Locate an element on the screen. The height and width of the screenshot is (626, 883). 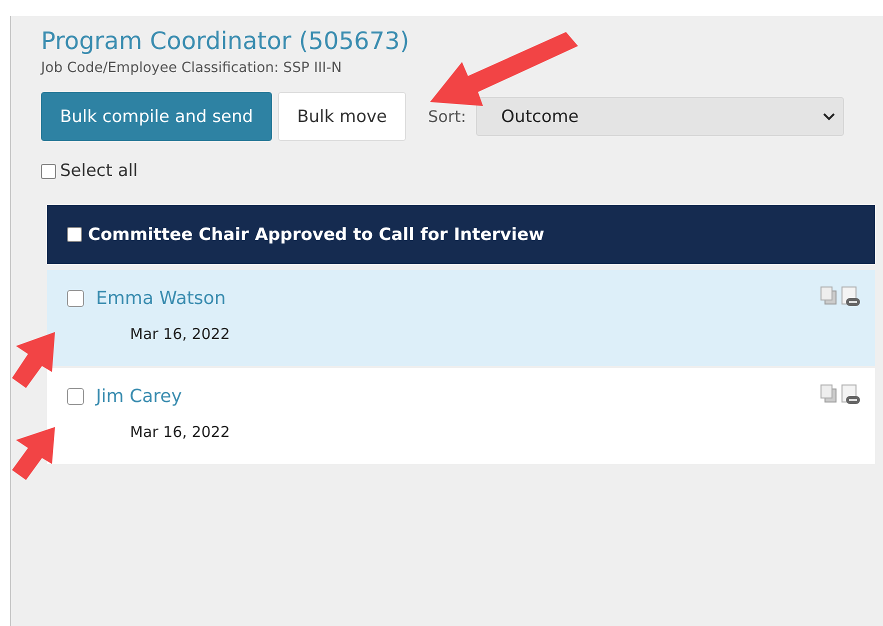
select-all-label: Select all is located at coordinates (99, 171).